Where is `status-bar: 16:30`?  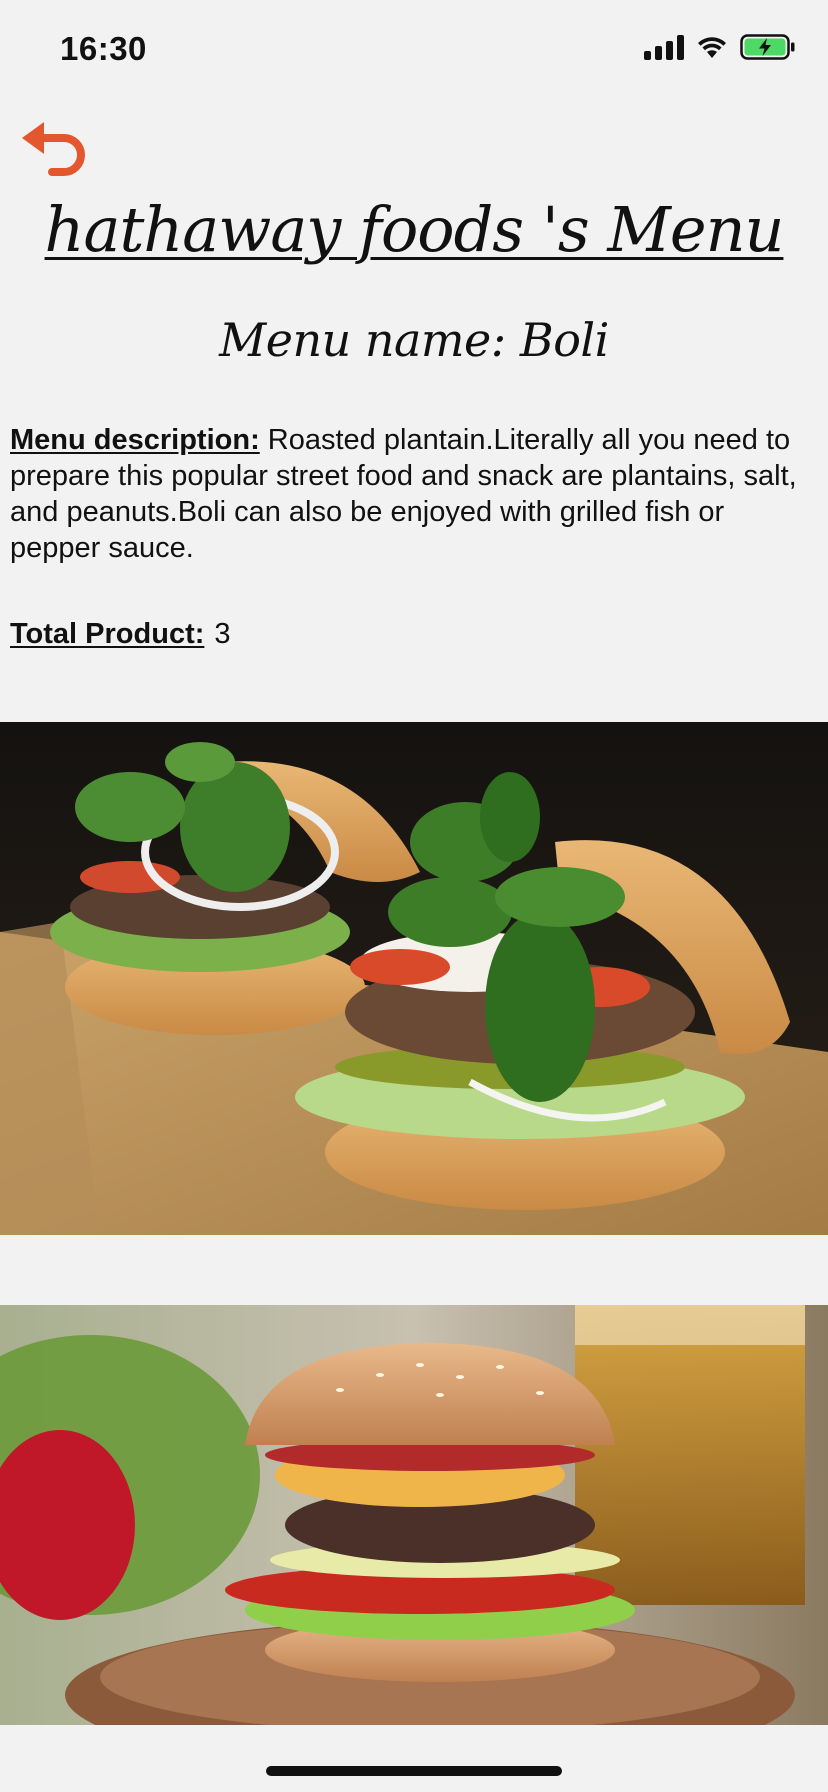
status-bar: 16:30 is located at coordinates (414, 50).